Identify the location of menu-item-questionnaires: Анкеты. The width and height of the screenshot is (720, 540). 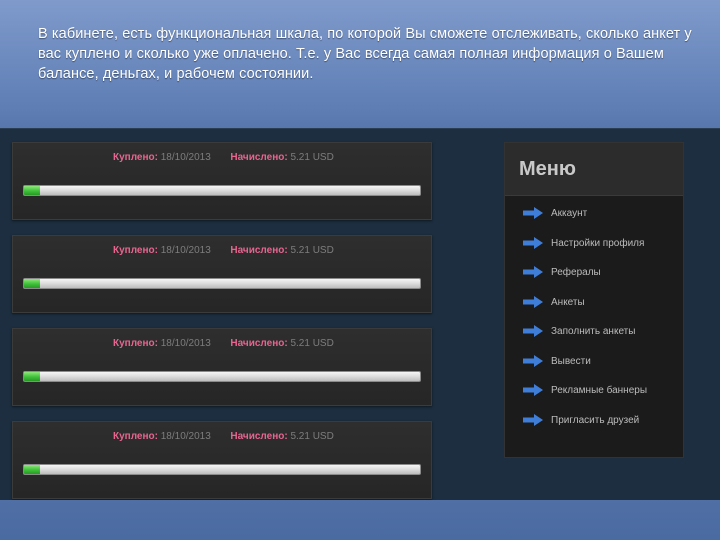
(594, 303).